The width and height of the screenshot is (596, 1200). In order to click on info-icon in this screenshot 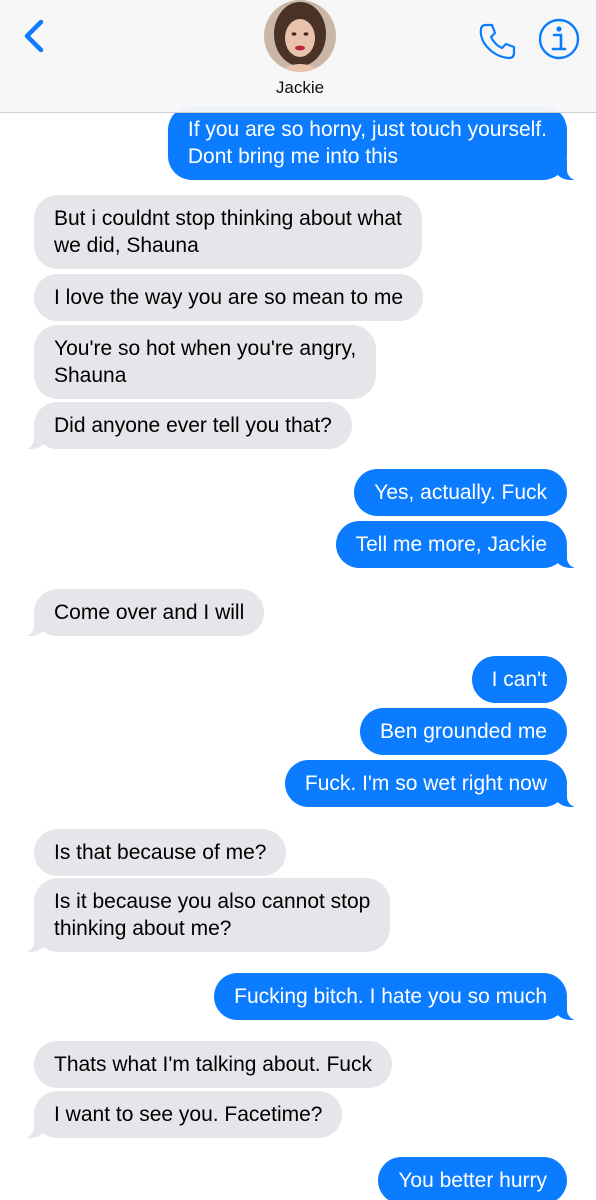, I will do `click(559, 39)`.